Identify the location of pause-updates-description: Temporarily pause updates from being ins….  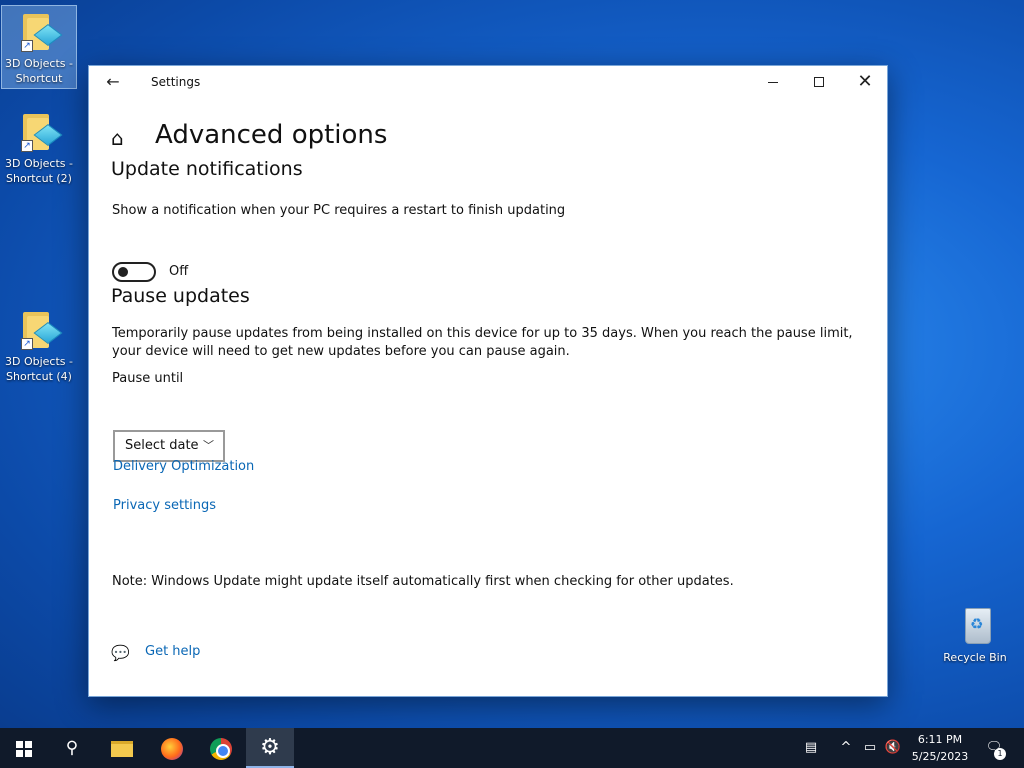
(482, 342).